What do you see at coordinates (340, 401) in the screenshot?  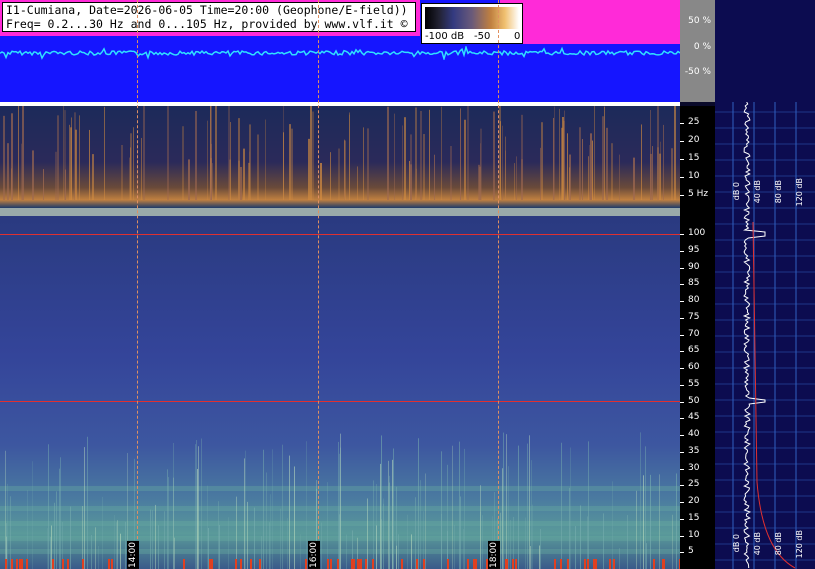 I see `mains-line-50hz` at bounding box center [340, 401].